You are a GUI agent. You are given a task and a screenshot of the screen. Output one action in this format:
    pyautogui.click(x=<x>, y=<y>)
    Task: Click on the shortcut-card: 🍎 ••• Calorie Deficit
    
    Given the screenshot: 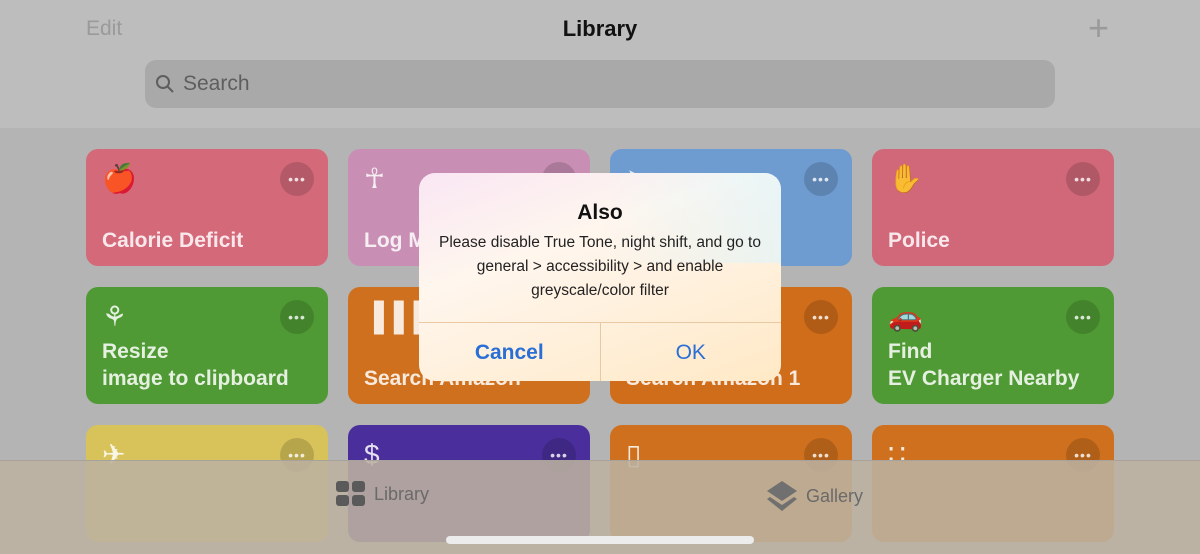 What is the action you would take?
    pyautogui.click(x=207, y=207)
    